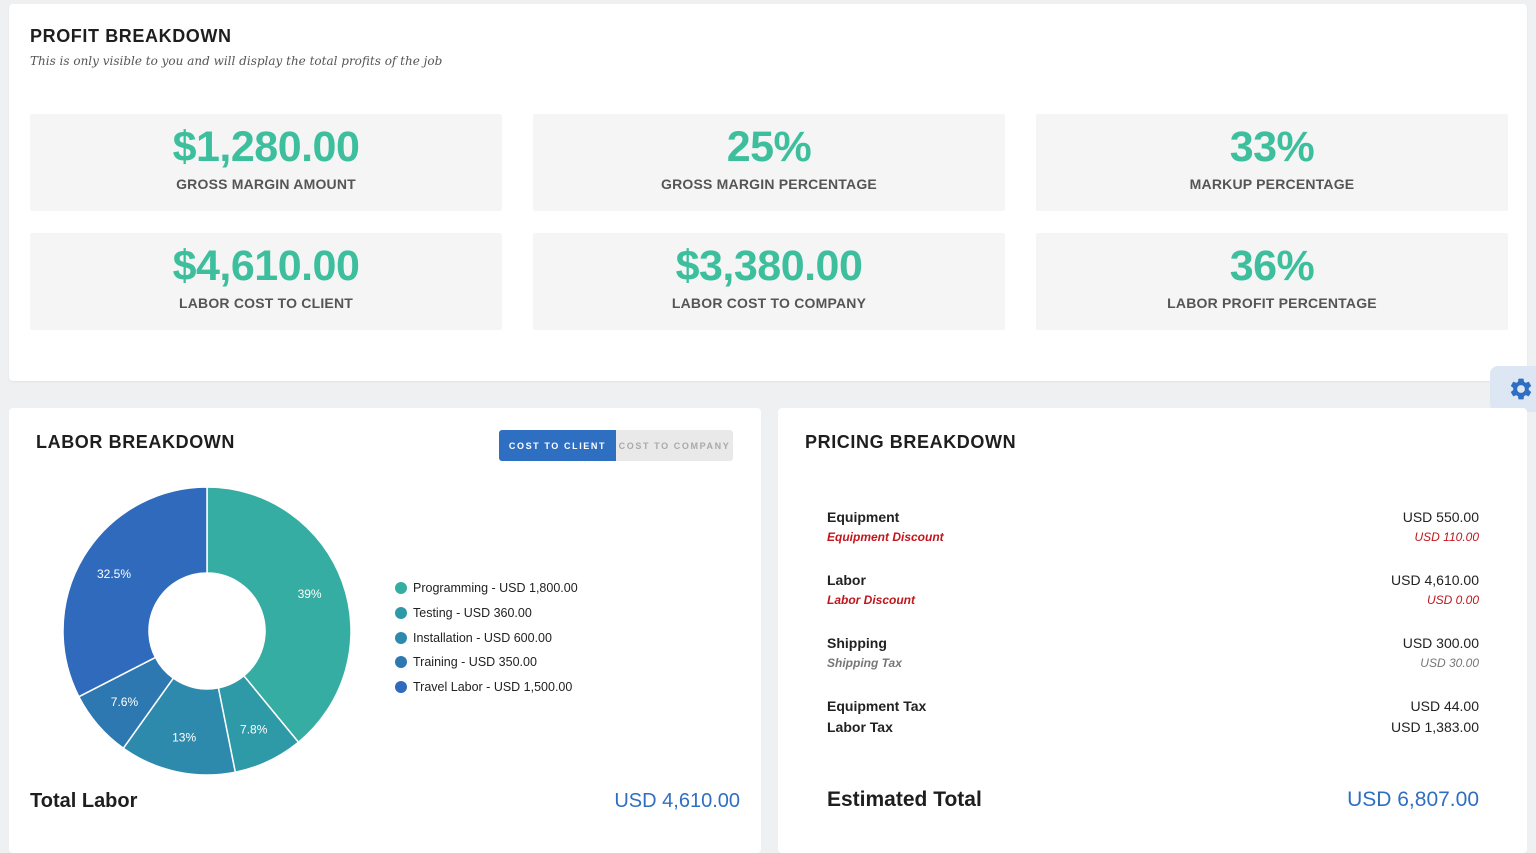 This screenshot has width=1536, height=853. Describe the element at coordinates (1153, 708) in the screenshot. I see `price-line-equipment-tax: Equipment Tax USD 44.00` at that location.